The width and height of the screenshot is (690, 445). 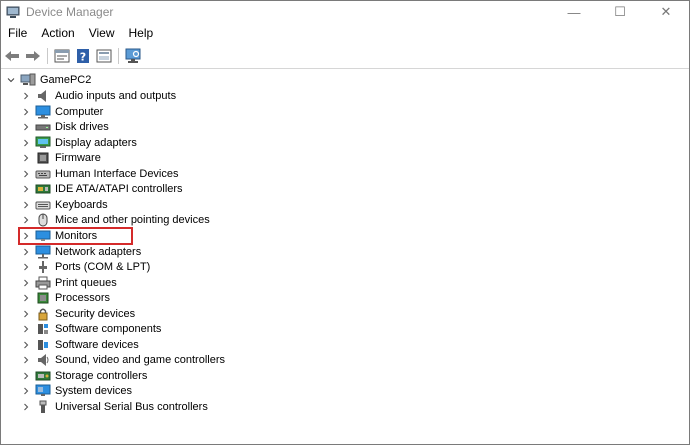 What do you see at coordinates (140, 360) in the screenshot?
I see `tree-item-label: Sound, video and game controllers` at bounding box center [140, 360].